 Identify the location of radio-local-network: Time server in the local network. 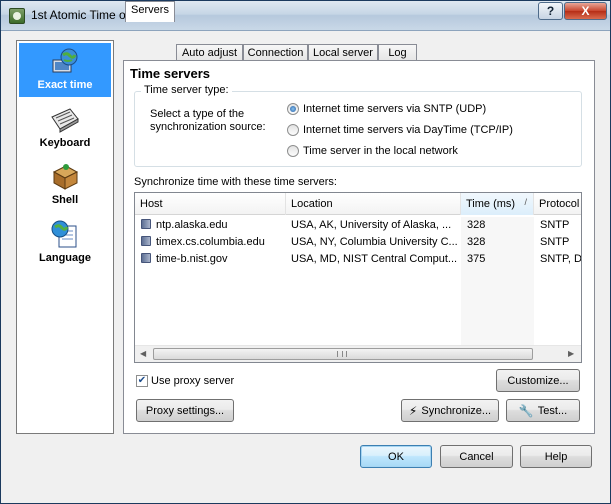
(372, 151).